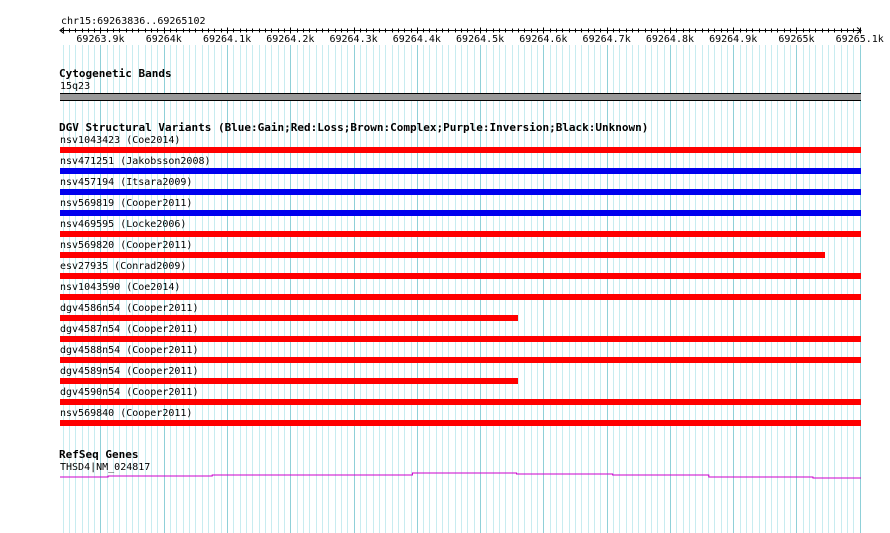 Image resolution: width=890 pixels, height=533 pixels. I want to click on cyto-band-label: 15q23, so click(75, 86).